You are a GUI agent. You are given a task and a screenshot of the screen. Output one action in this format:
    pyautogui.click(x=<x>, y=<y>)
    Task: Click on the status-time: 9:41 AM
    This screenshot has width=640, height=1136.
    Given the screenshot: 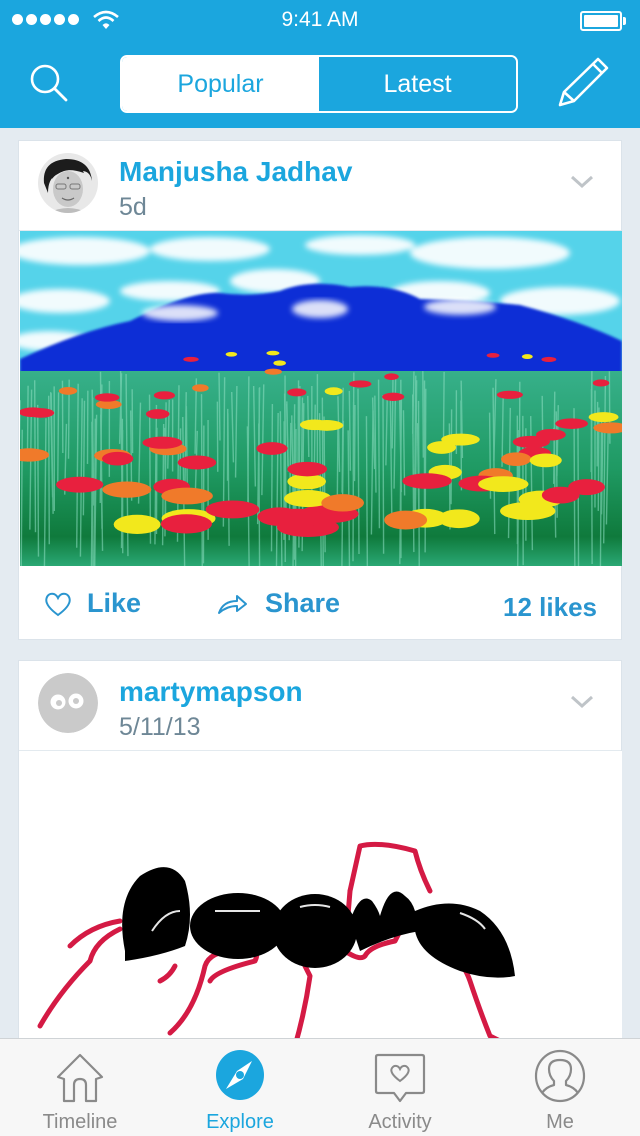 What is the action you would take?
    pyautogui.click(x=320, y=19)
    